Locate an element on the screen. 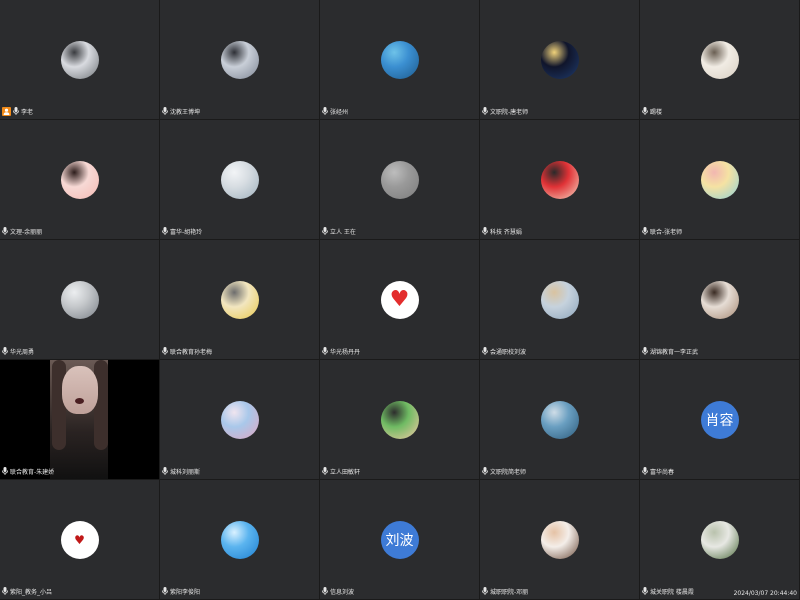  participant-name: 紫阳李俊阳 is located at coordinates (185, 592).